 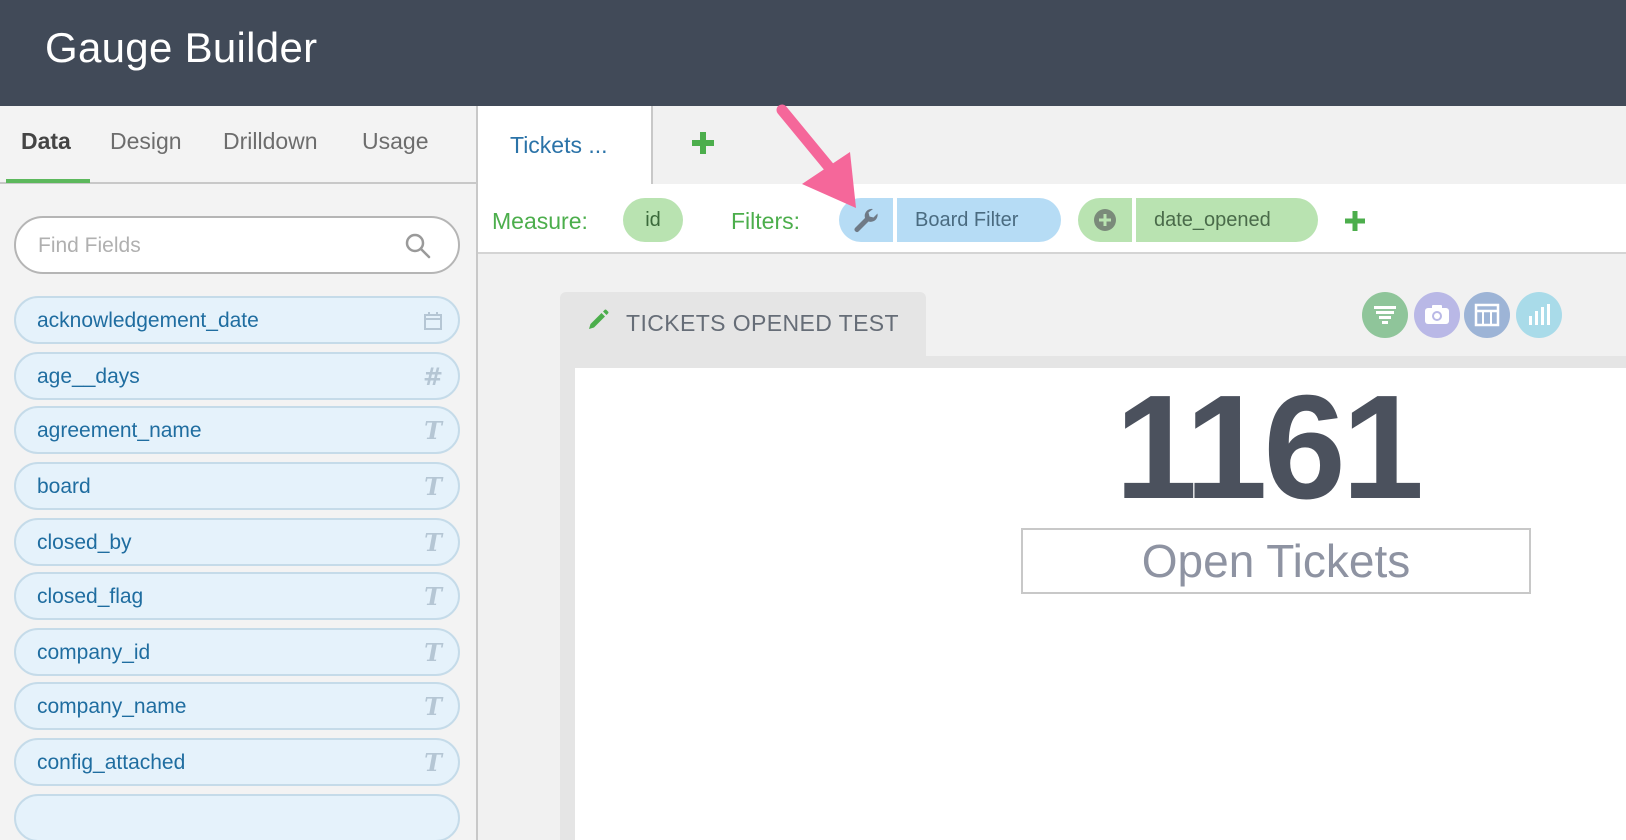 I want to click on field-board: board T, so click(x=237, y=486).